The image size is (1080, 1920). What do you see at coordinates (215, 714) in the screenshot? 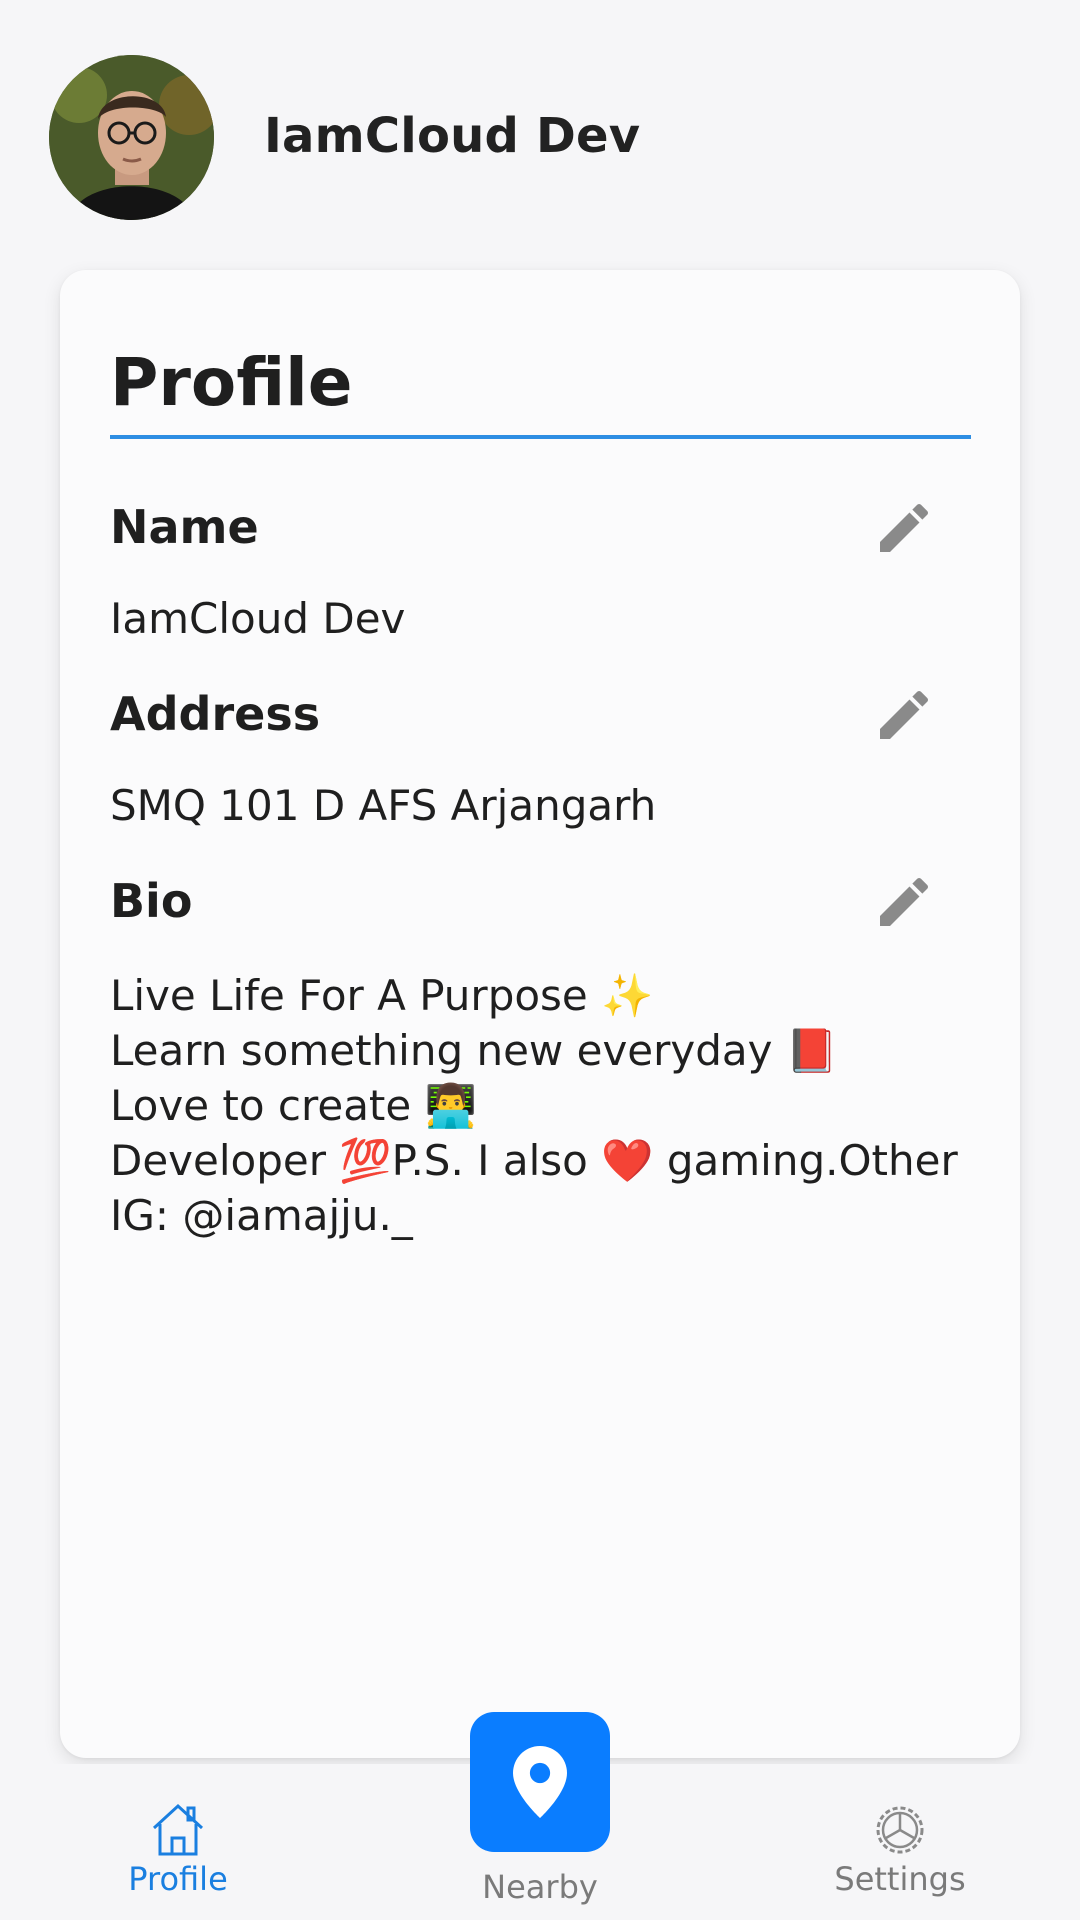
I see `address-label: Address` at bounding box center [215, 714].